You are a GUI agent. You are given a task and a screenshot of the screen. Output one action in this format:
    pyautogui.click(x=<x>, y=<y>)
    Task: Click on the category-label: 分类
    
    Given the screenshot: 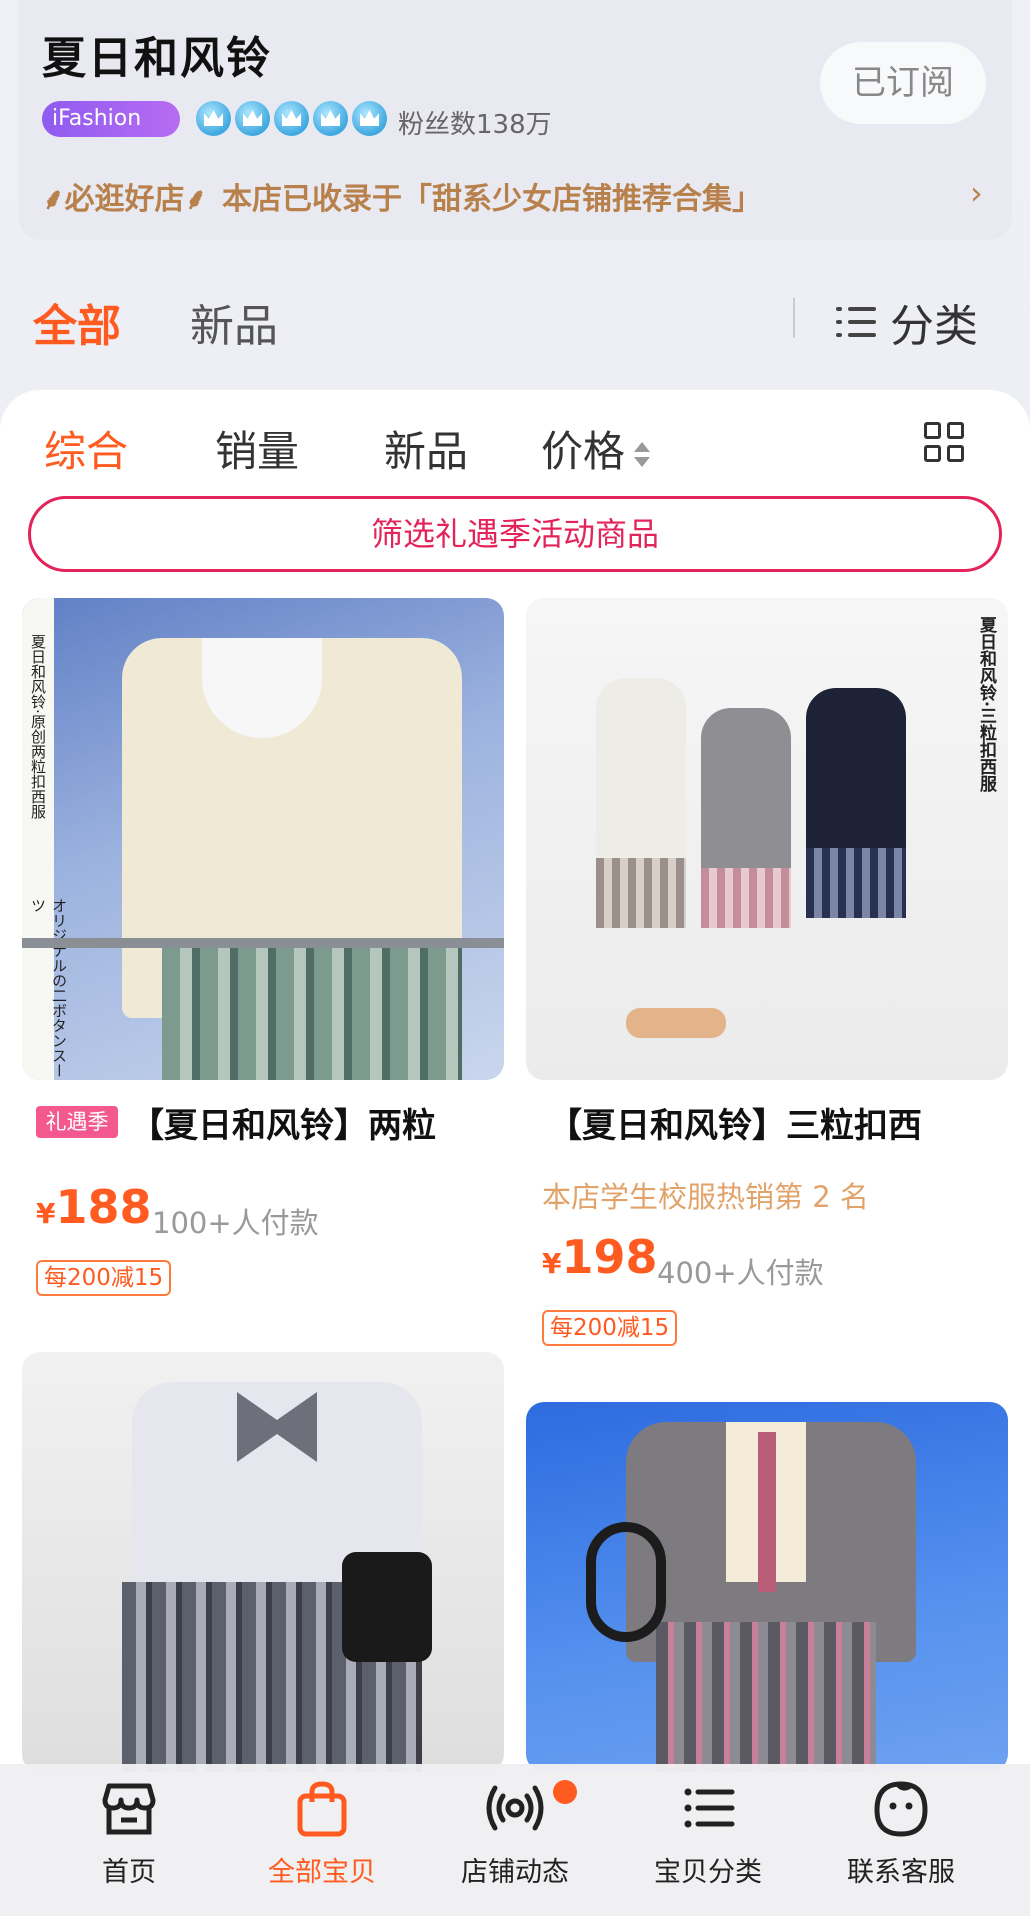 What is the action you would take?
    pyautogui.click(x=934, y=326)
    